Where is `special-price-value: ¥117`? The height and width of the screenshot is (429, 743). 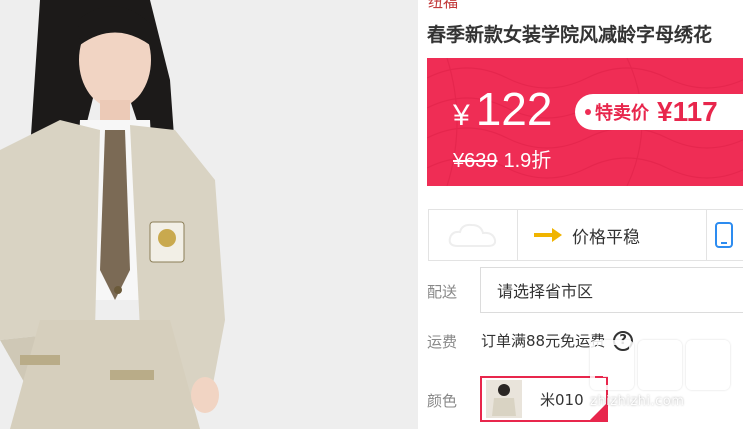 special-price-value: ¥117 is located at coordinates (687, 111).